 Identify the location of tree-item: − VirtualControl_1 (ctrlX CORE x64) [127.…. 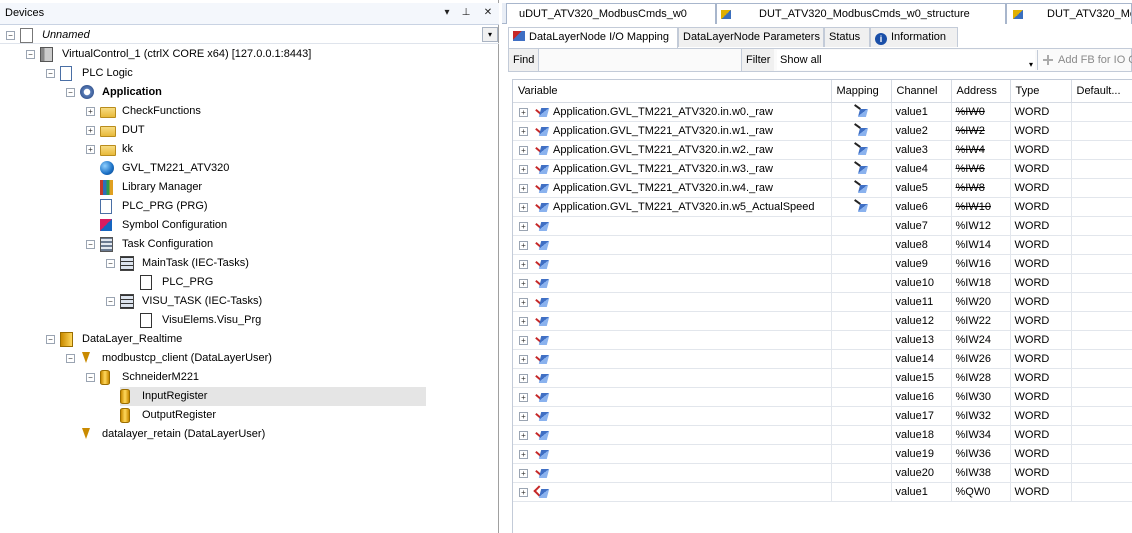
(240, 54).